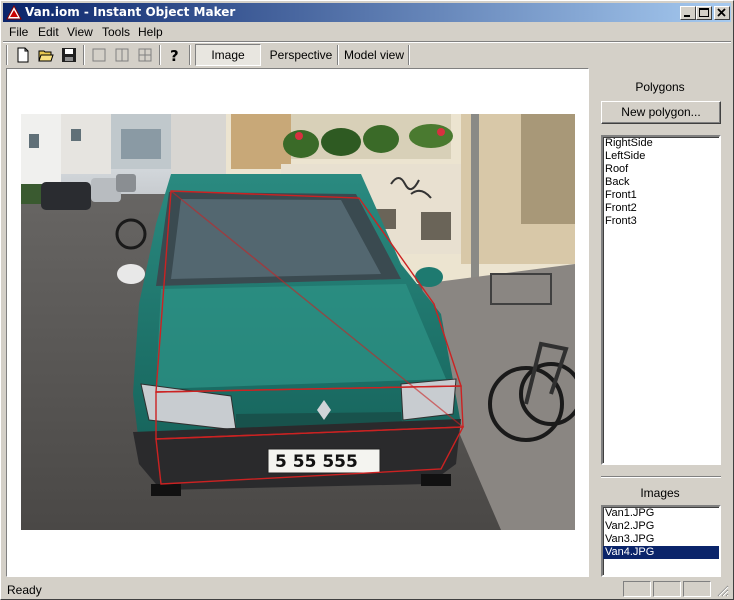  I want to click on list-item: Van3.JPG, so click(661, 539).